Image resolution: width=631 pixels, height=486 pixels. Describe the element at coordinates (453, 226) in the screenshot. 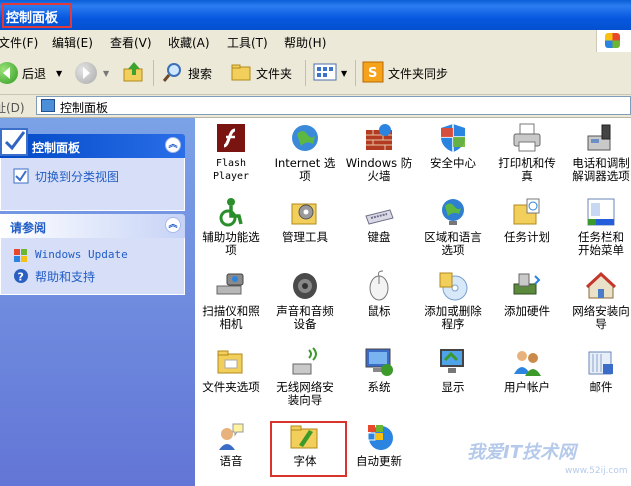

I see `control-panel-item: 区域和语言 选项` at that location.